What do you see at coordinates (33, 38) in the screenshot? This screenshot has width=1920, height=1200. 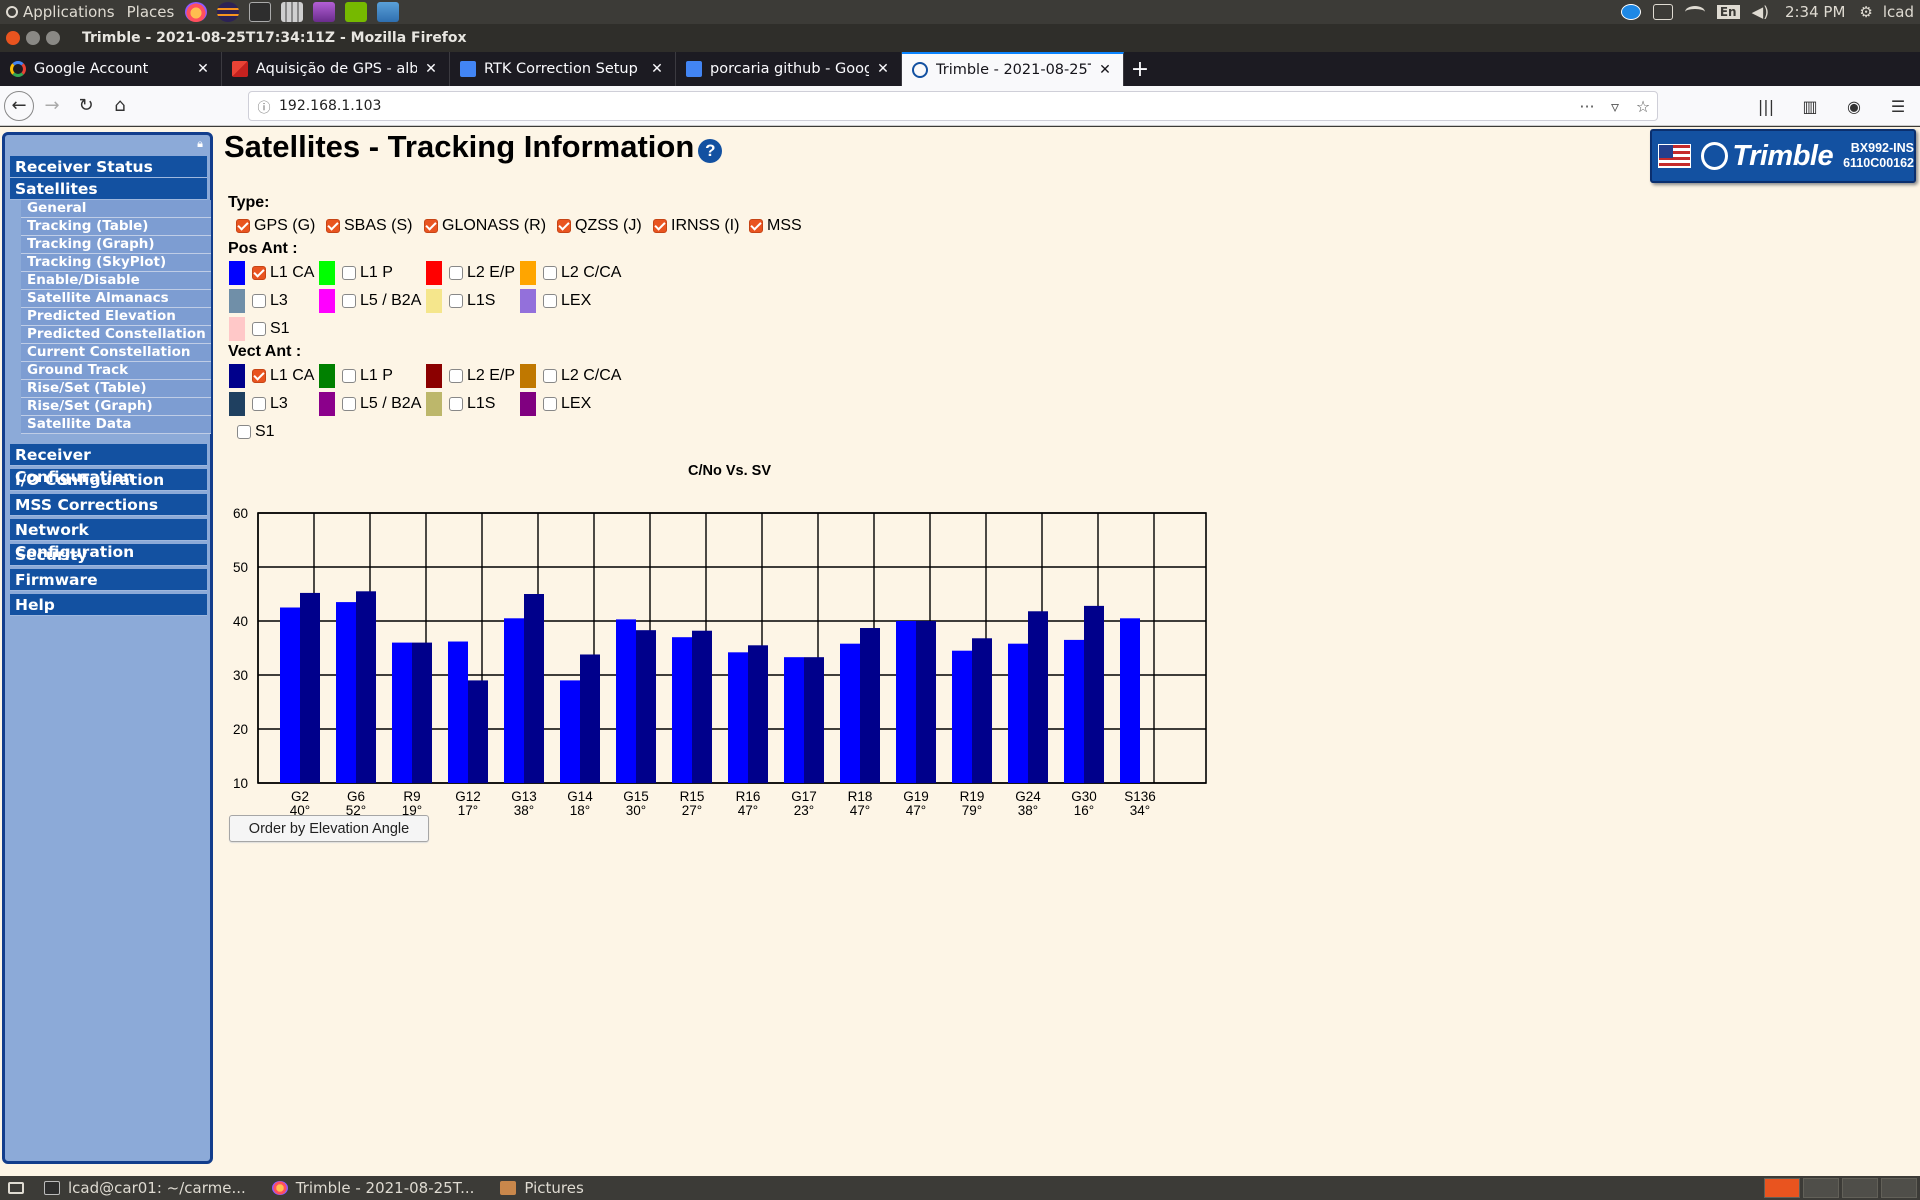 I see `window-minimize-icon` at bounding box center [33, 38].